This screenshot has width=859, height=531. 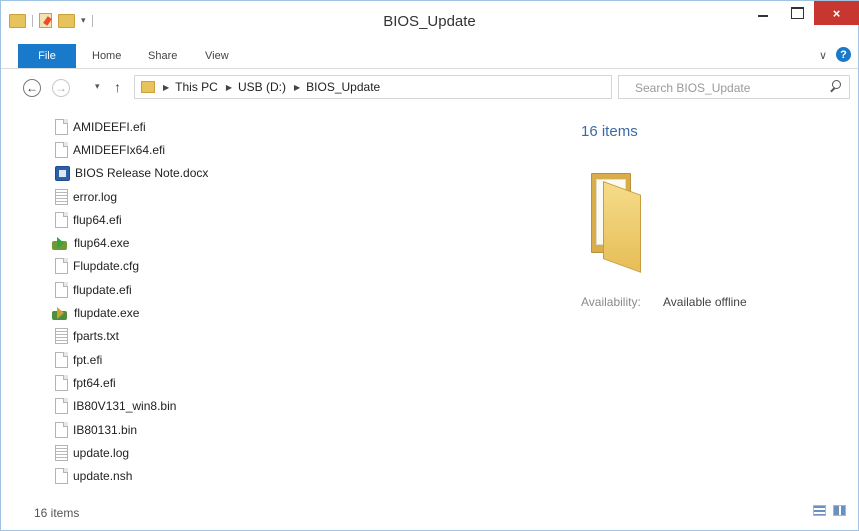 I want to click on status-item-count: 16 items, so click(x=57, y=513).